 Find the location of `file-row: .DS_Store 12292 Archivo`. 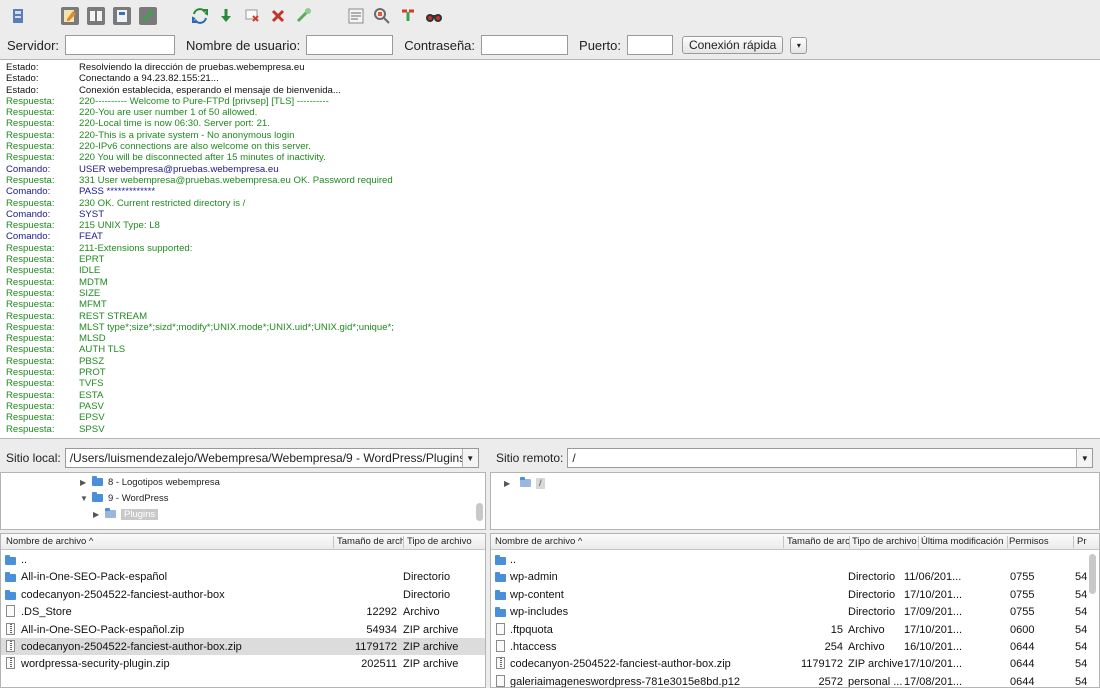

file-row: .DS_Store 12292 Archivo is located at coordinates (243, 611).